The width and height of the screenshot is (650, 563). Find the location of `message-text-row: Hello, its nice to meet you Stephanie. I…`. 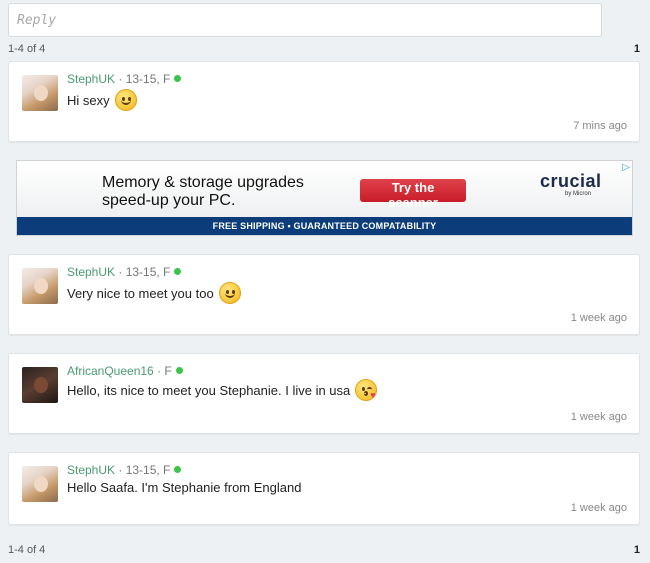

message-text-row: Hello, its nice to meet you Stephanie. I… is located at coordinates (222, 390).